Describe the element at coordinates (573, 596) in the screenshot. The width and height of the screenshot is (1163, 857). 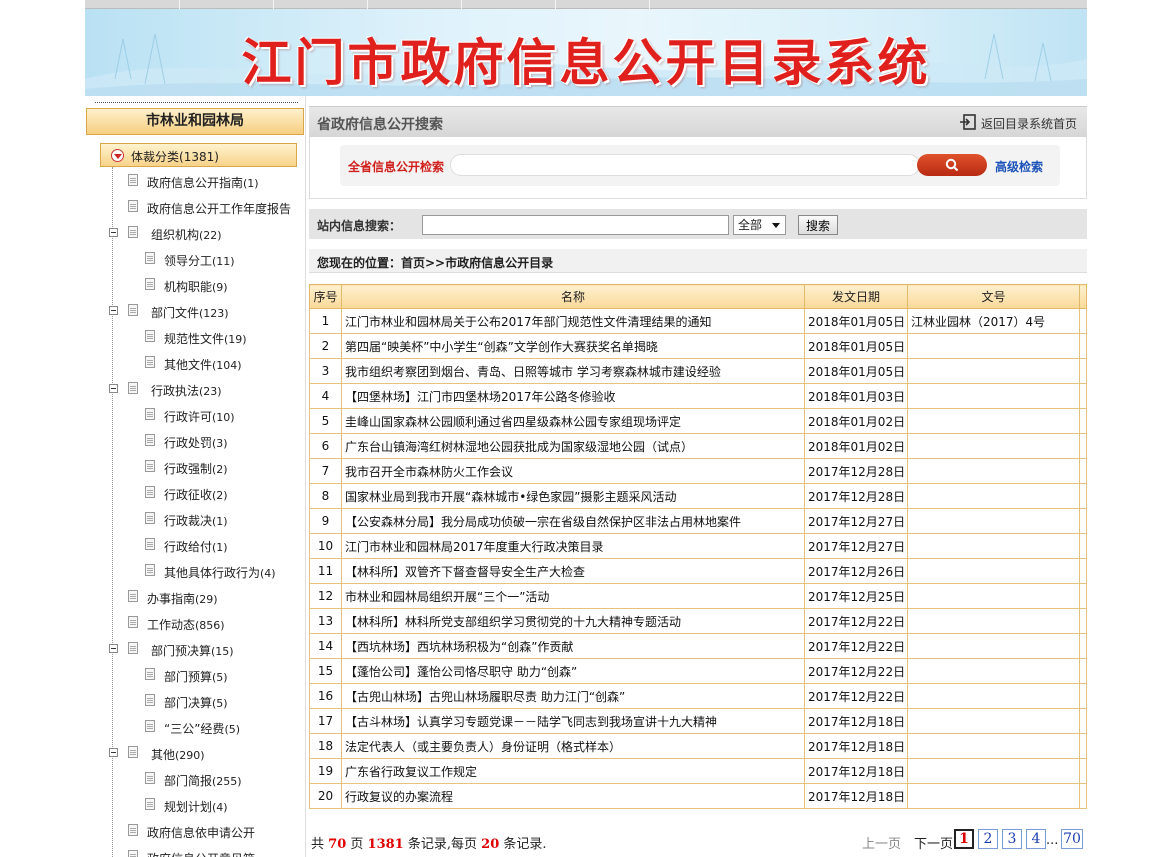
I see `row-title-link: 市林业和园林局组织开展“三个一”活动` at that location.